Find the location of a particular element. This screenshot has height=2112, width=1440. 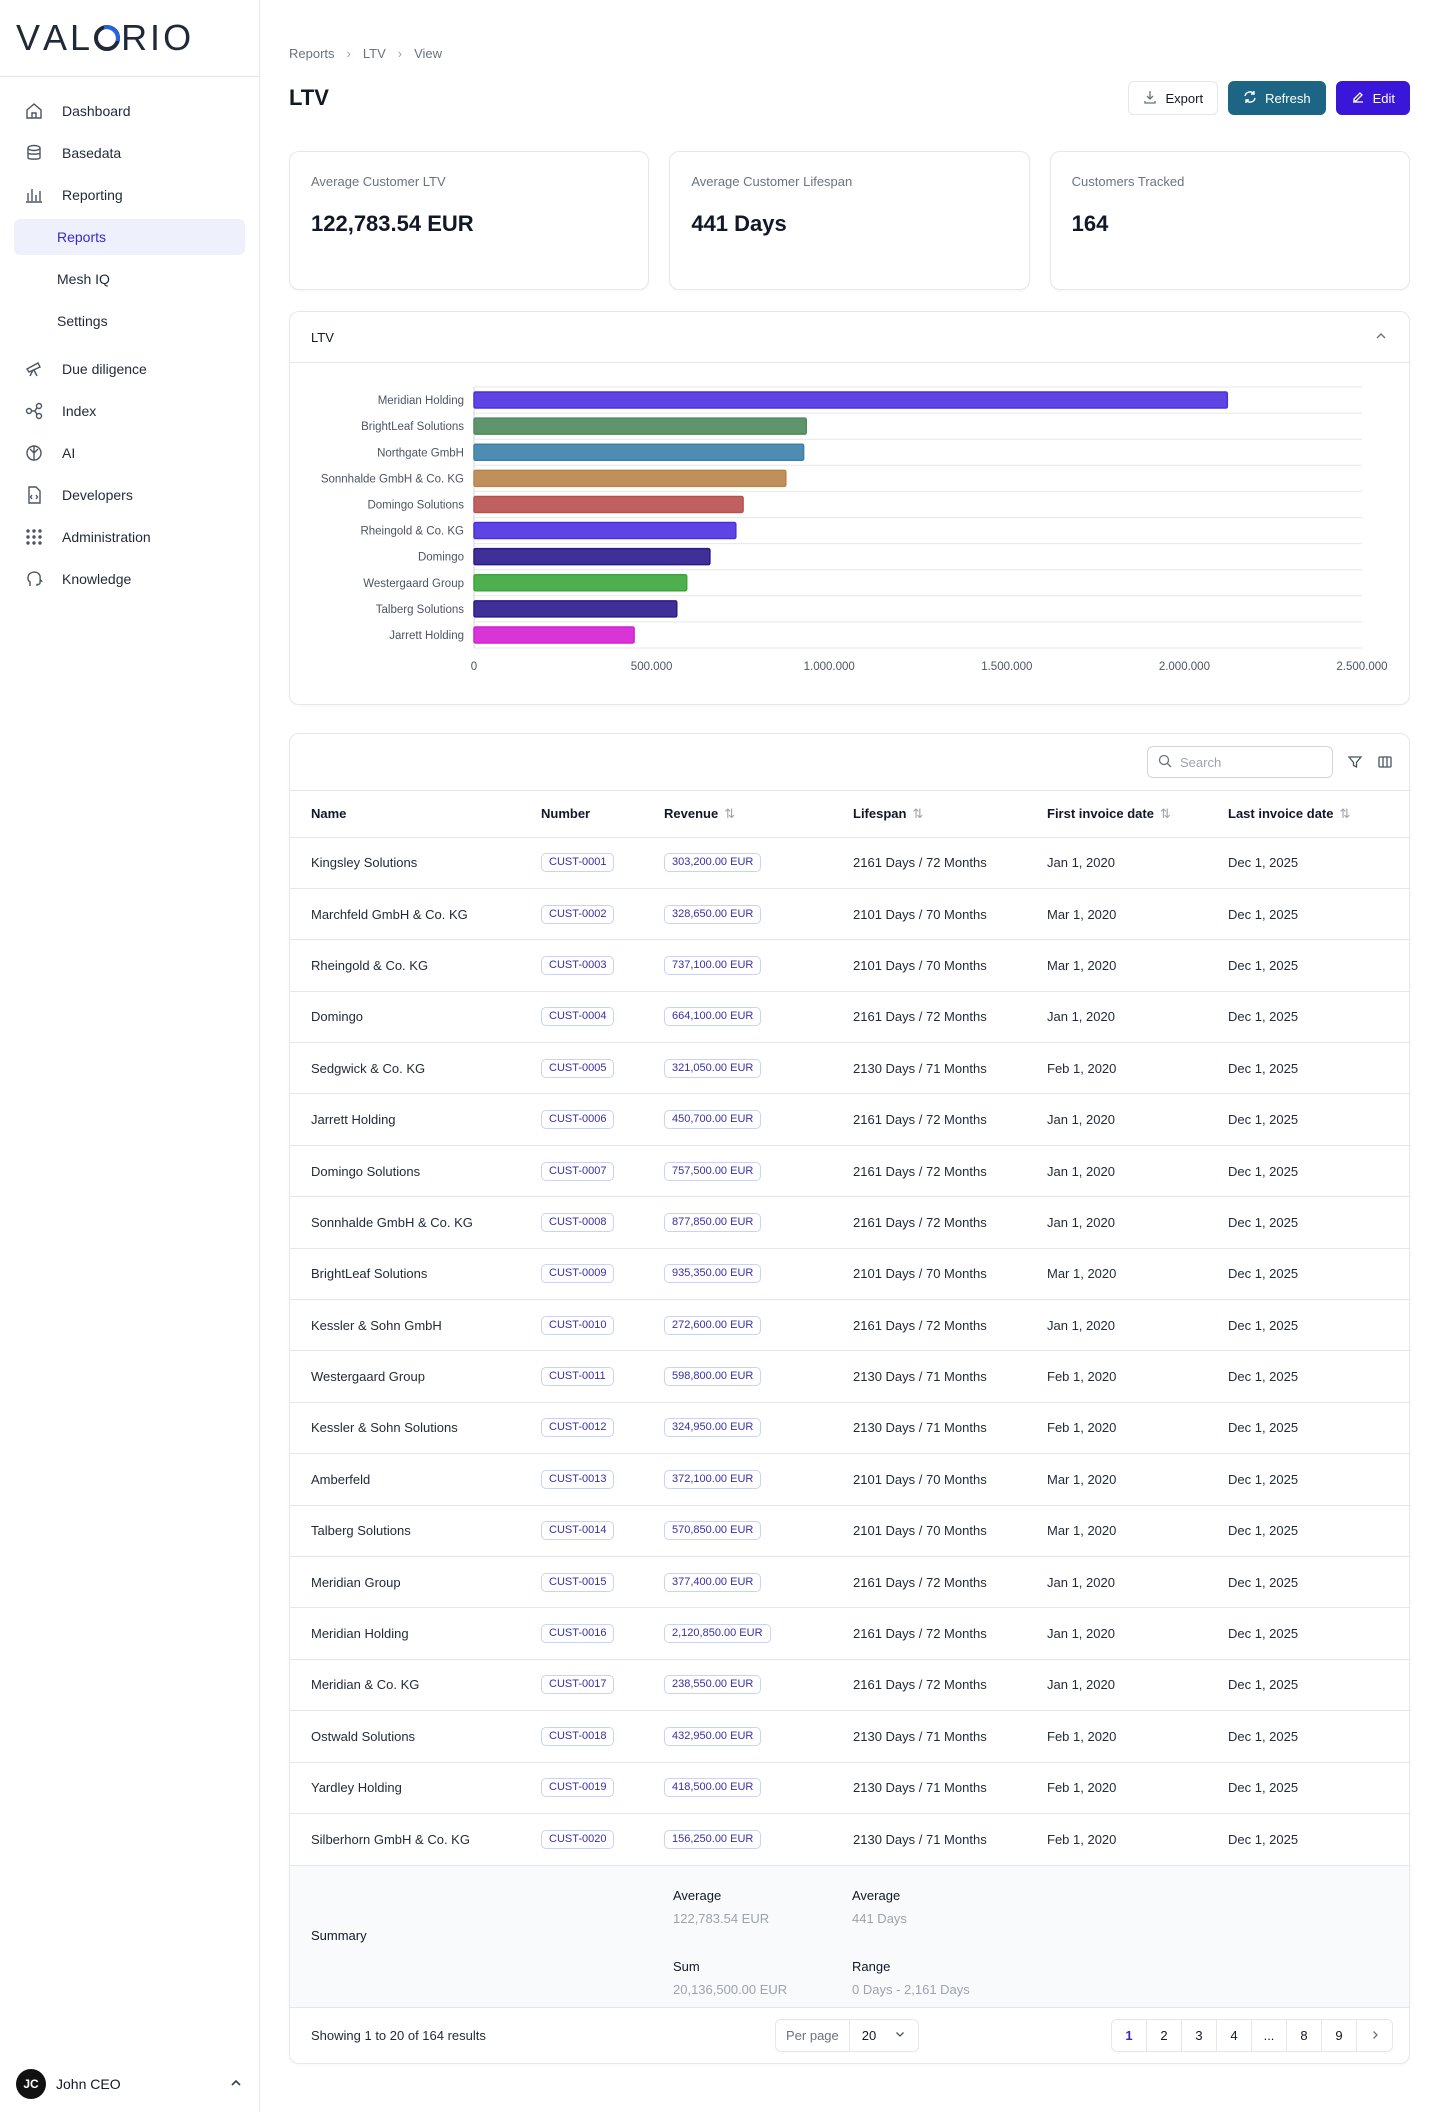

revenue-badge: 372,100.00 EUR is located at coordinates (713, 1479).